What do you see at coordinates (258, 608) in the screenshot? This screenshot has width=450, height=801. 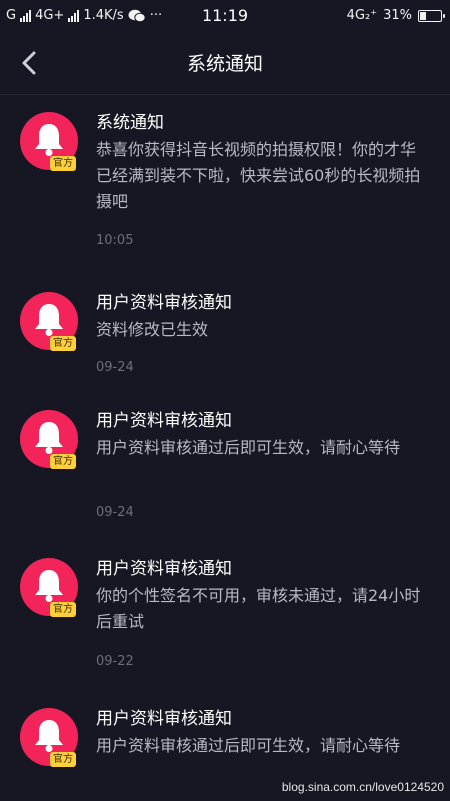 I see `notification-body: 你的个性签名不可用，审核未通过，请24小时后重试` at bounding box center [258, 608].